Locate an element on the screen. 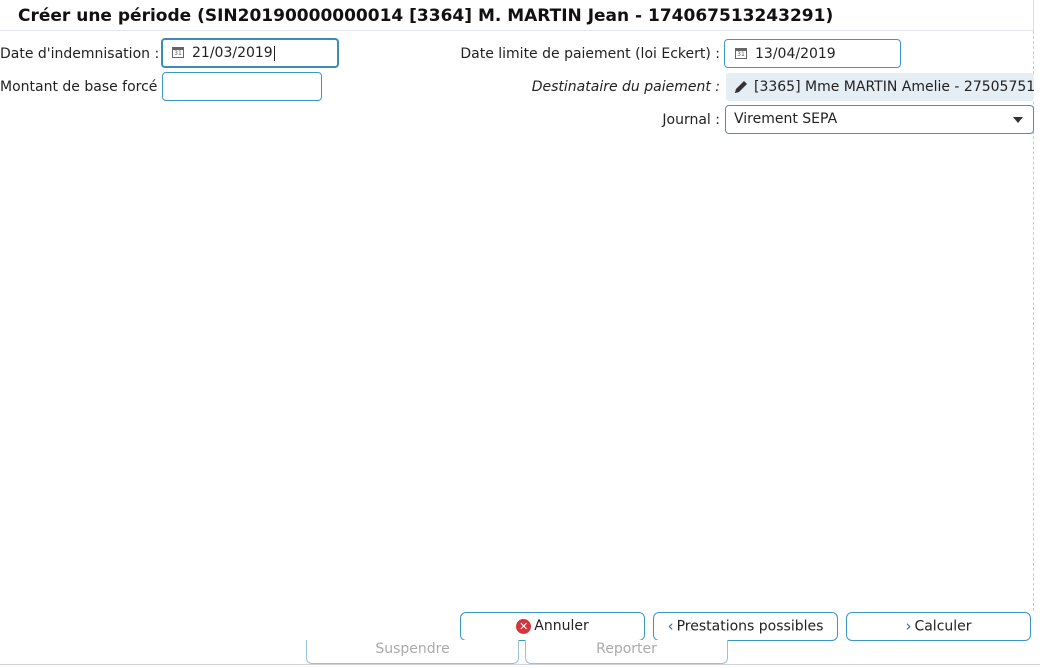 Image resolution: width=1040 pixels, height=668 pixels. prestations-button: ‹ Prestations possibles is located at coordinates (745, 626).